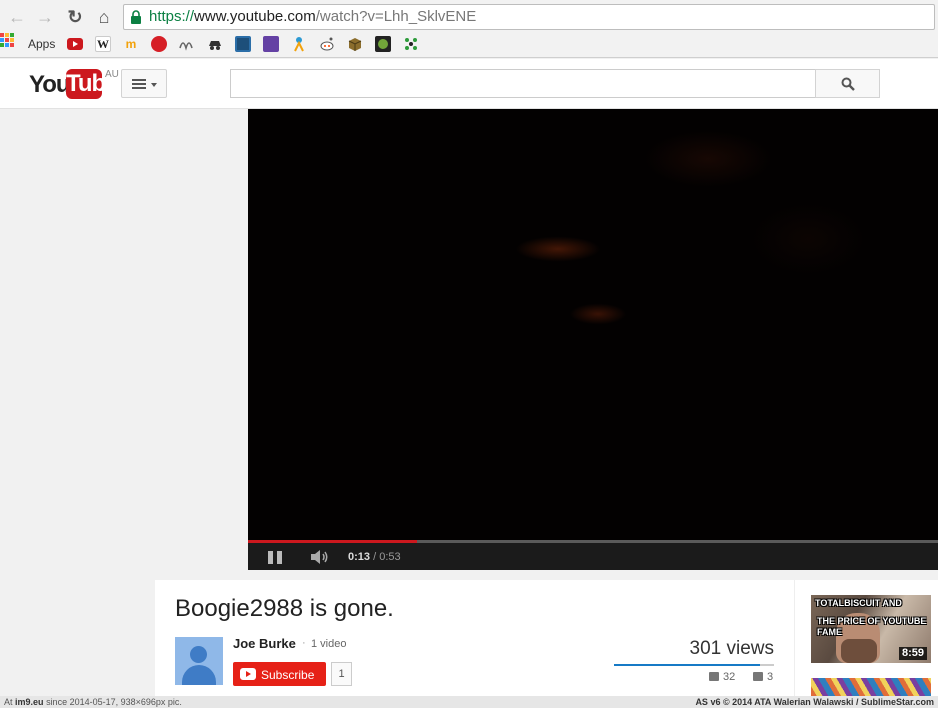 The image size is (938, 708). I want to click on back-arrow-icon: ←, so click(17, 17).